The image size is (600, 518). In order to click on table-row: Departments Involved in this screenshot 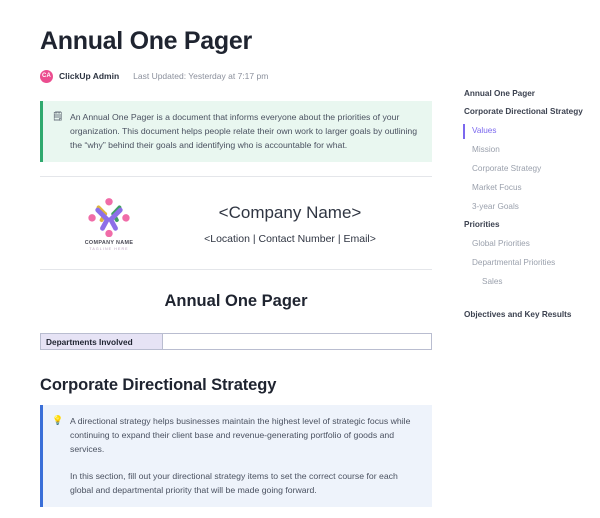, I will do `click(236, 342)`.